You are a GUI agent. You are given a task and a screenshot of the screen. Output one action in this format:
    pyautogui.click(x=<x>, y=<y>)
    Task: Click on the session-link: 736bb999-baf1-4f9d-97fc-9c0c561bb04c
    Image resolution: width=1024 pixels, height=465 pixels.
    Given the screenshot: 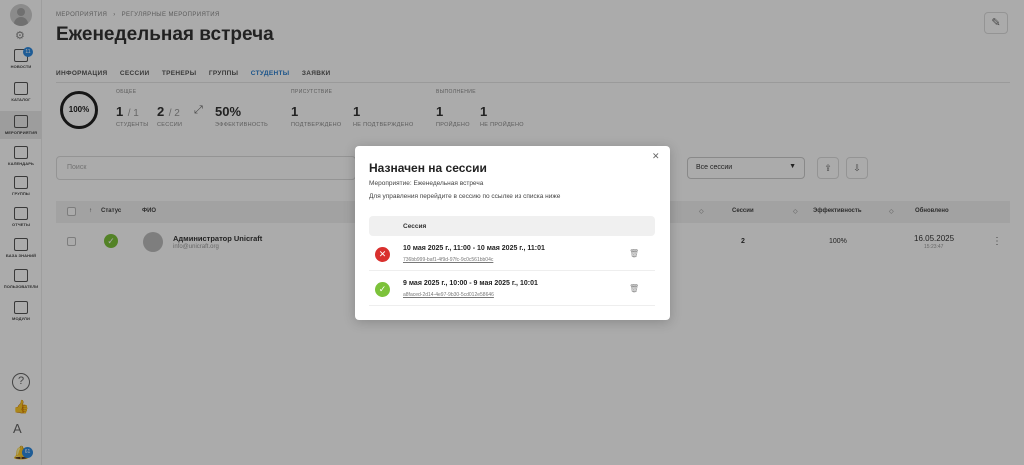 What is the action you would take?
    pyautogui.click(x=448, y=260)
    